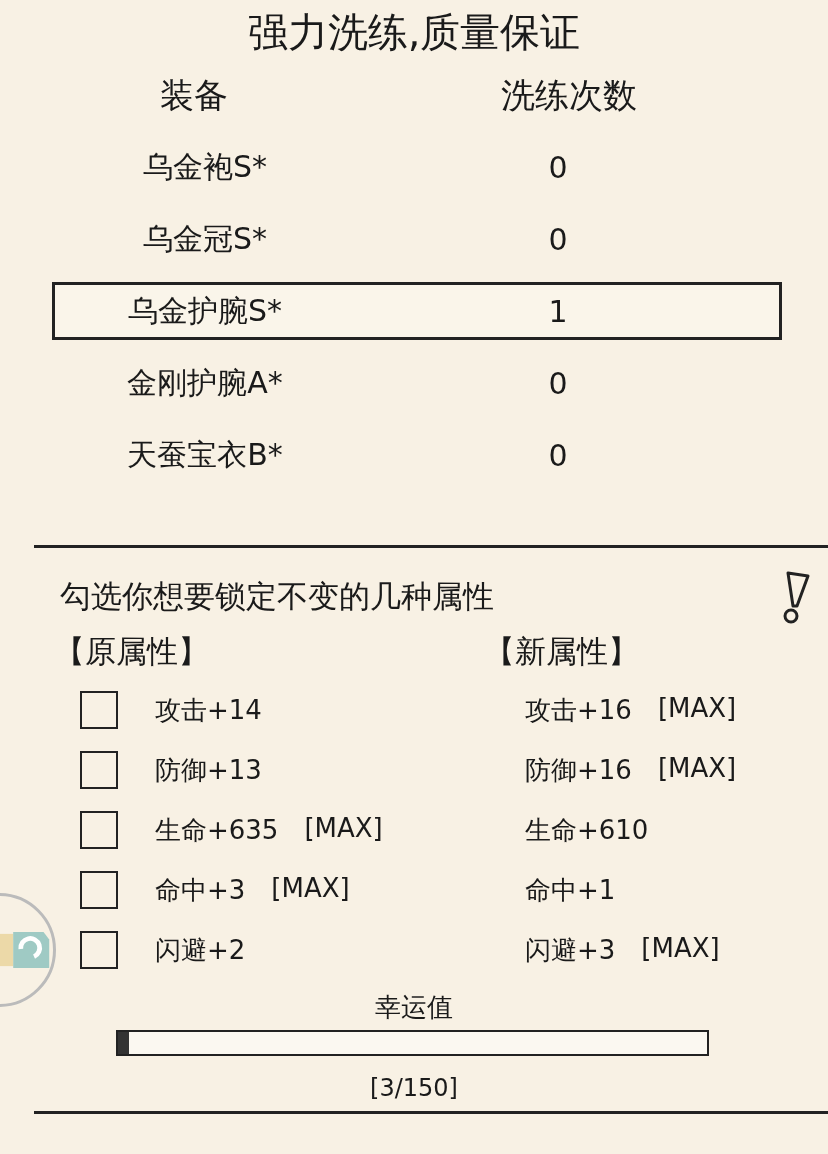 Image resolution: width=828 pixels, height=1154 pixels. What do you see at coordinates (208, 710) in the screenshot?
I see `old-attribute: 攻击+14` at bounding box center [208, 710].